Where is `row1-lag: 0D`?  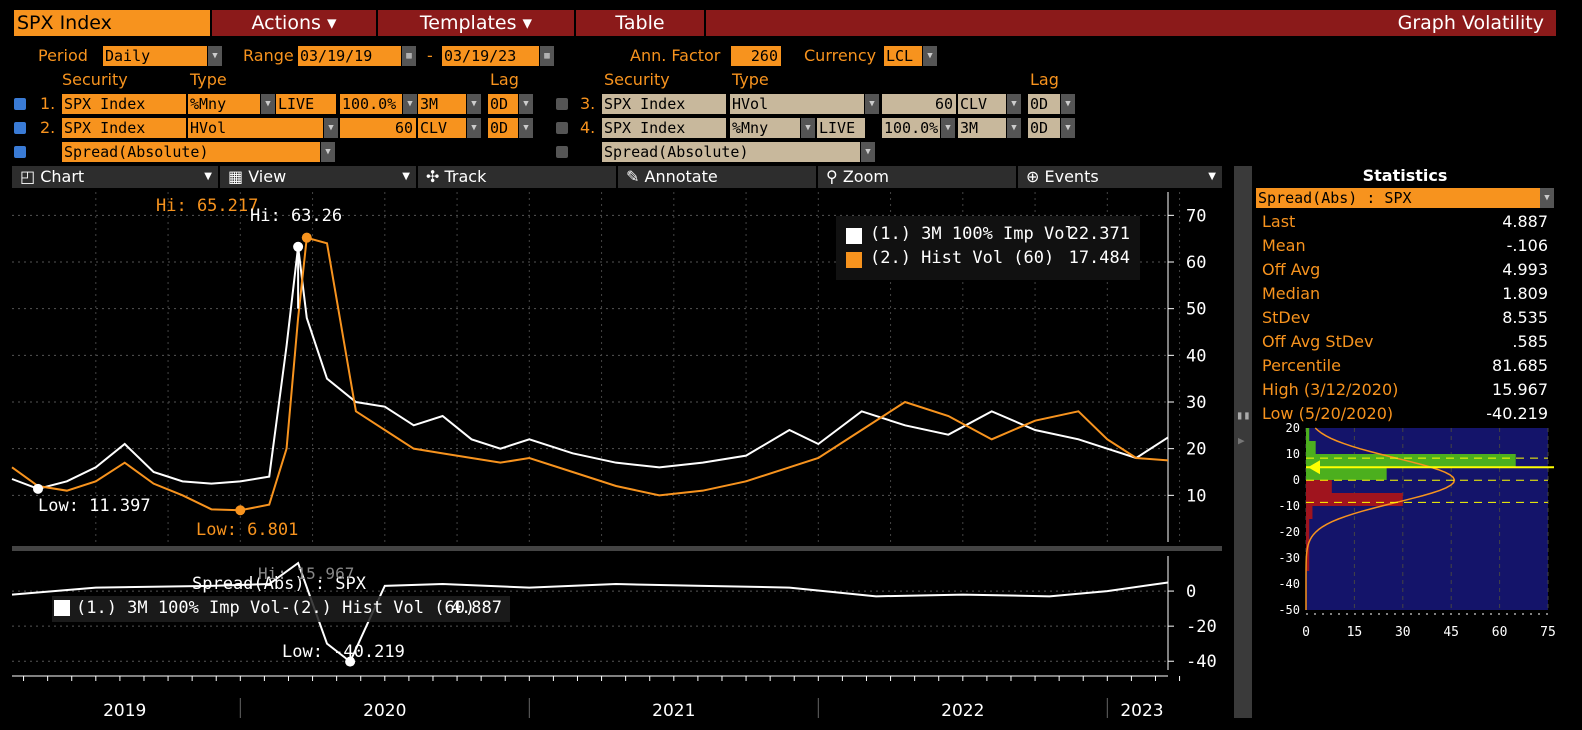 row1-lag: 0D is located at coordinates (503, 104).